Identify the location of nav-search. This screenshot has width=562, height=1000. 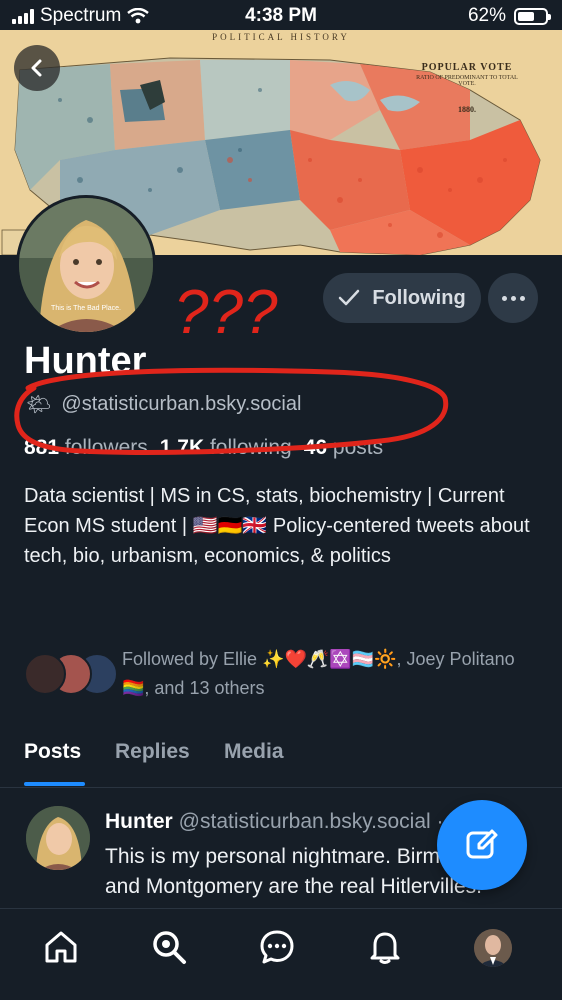
(169, 947).